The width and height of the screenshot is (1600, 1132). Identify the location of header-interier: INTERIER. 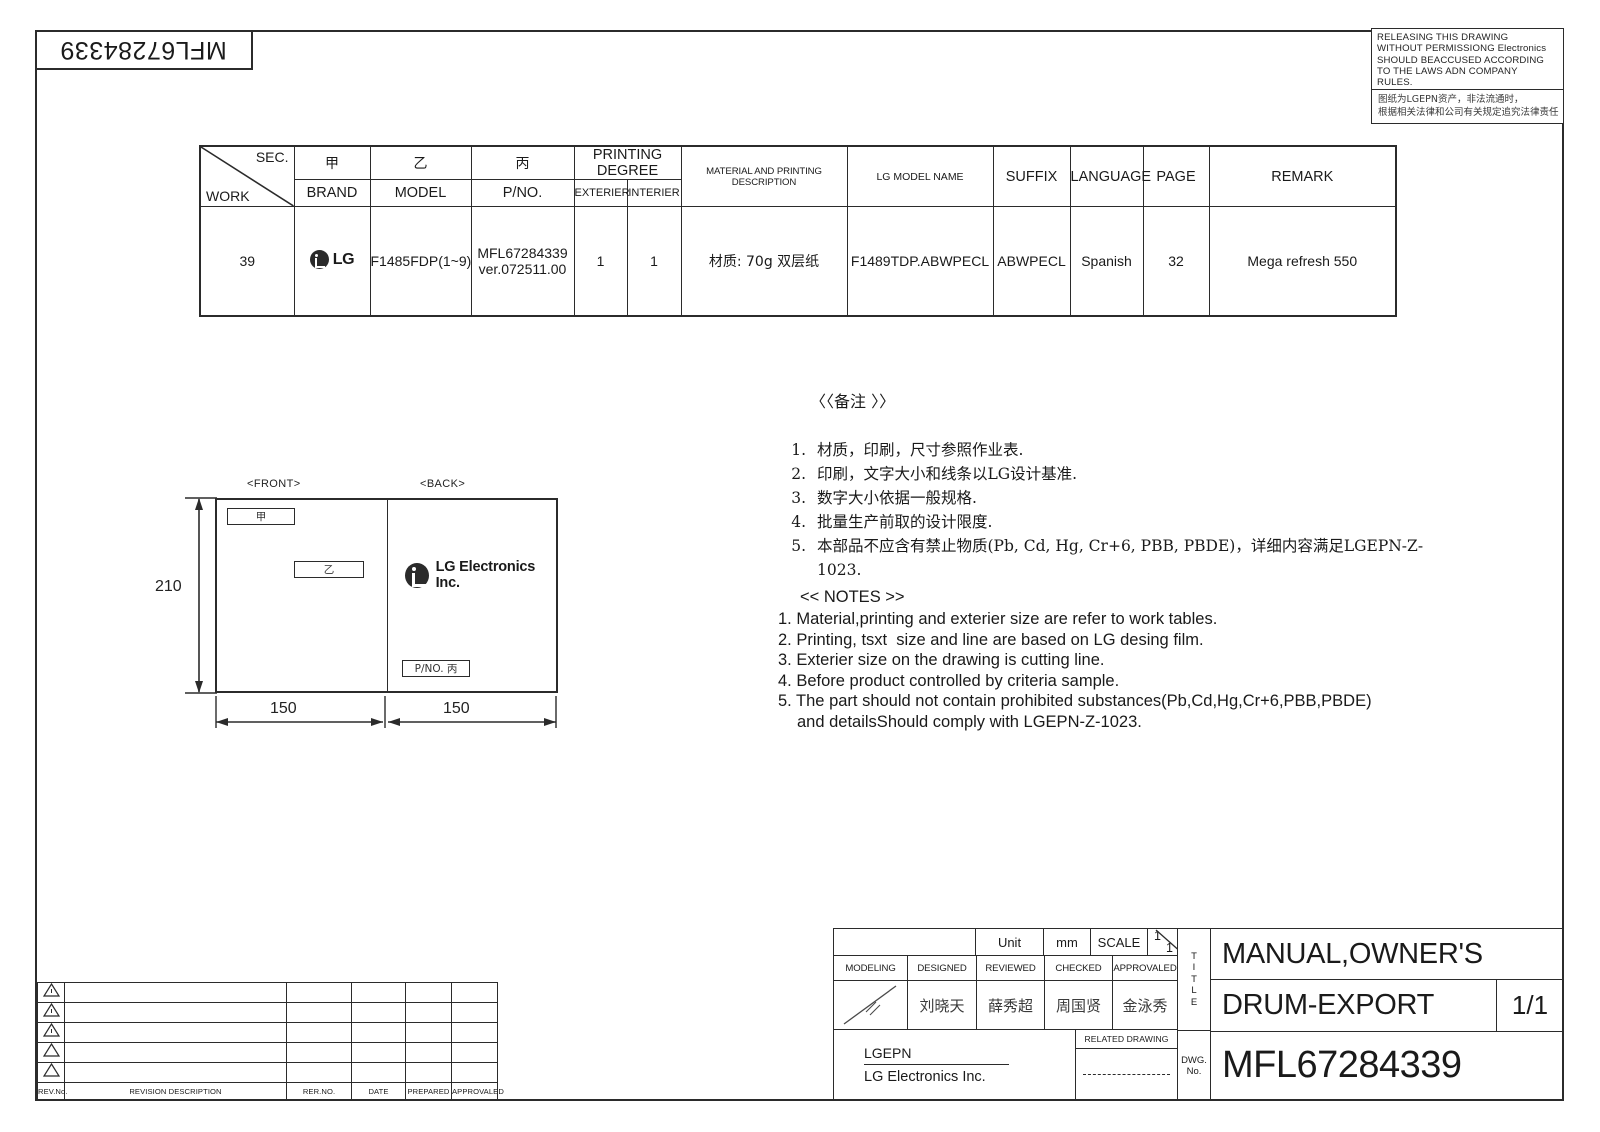
(654, 193).